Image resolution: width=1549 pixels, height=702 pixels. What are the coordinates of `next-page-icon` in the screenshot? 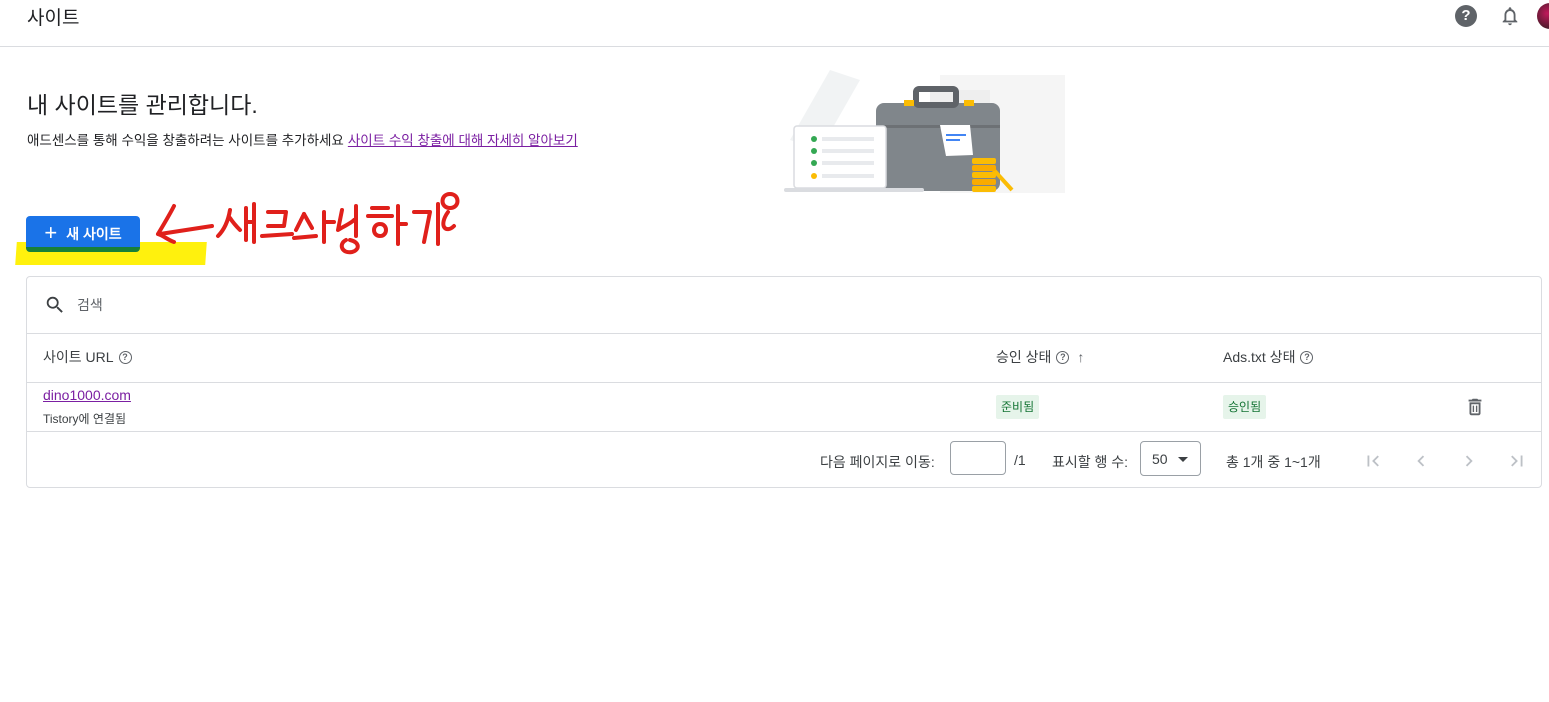 It's located at (1469, 461).